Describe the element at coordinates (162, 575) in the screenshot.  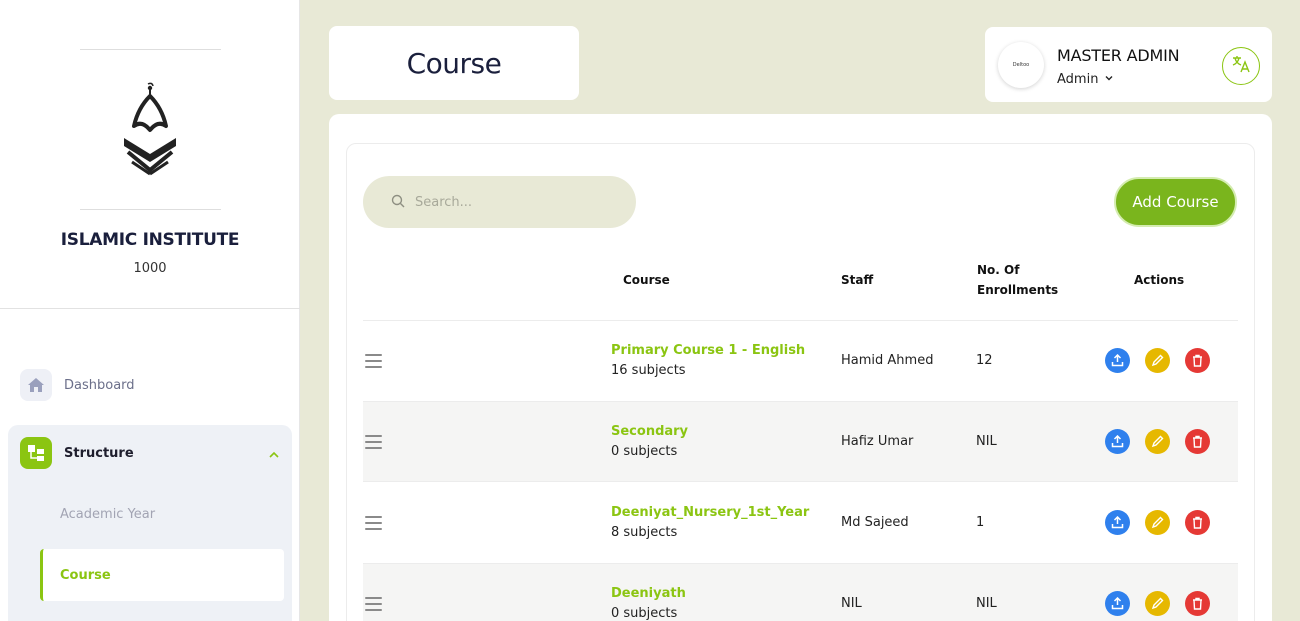
I see `sidebar-item-course: Course` at that location.